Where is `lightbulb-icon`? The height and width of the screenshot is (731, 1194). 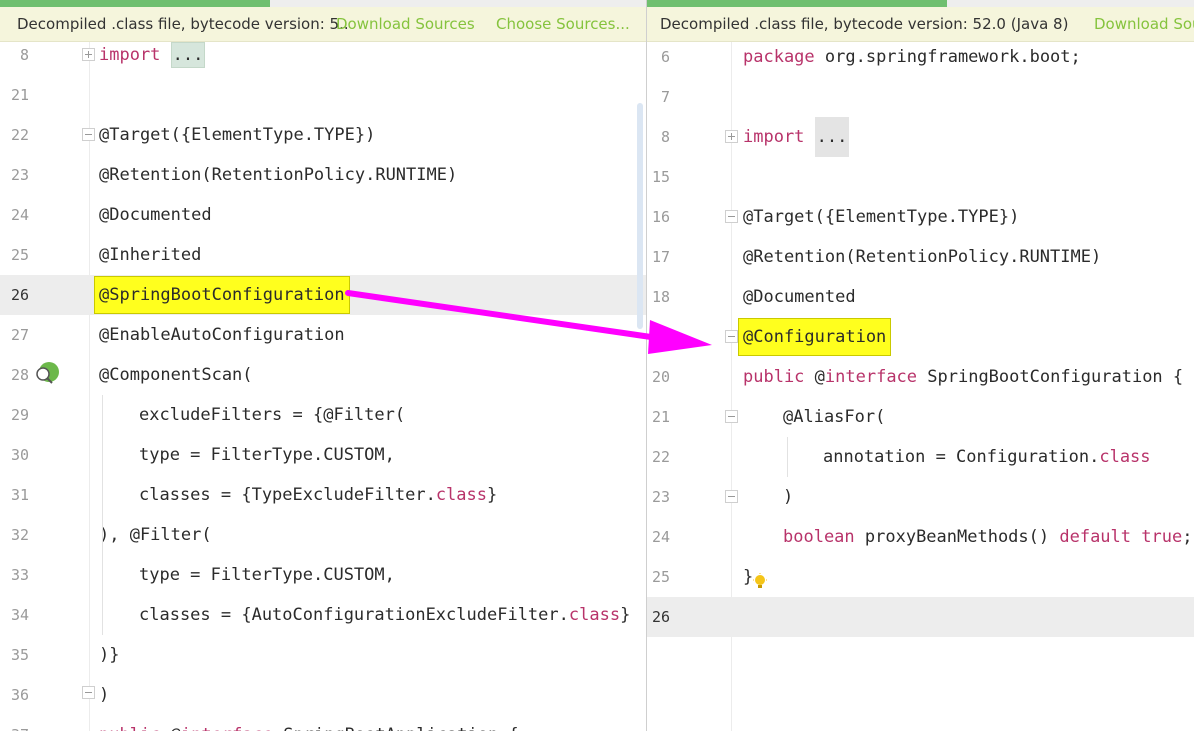 lightbulb-icon is located at coordinates (760, 582).